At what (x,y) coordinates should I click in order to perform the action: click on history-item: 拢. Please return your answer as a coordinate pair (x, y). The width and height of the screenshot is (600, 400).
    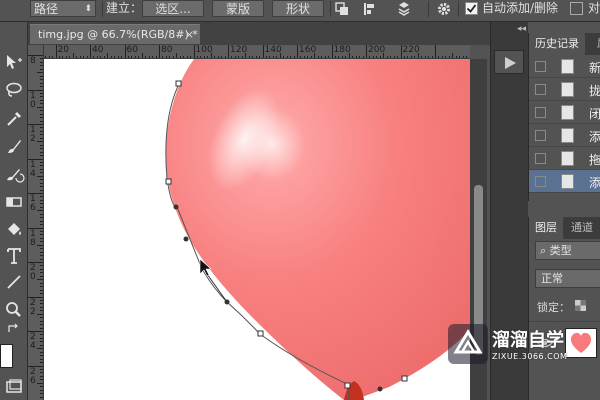
    Looking at the image, I should click on (564, 89).